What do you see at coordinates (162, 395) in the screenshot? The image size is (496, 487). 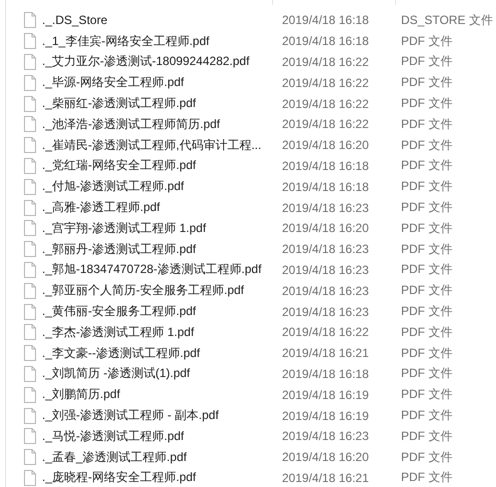 I see `file-name: ._刘鹏简历.pdf` at bounding box center [162, 395].